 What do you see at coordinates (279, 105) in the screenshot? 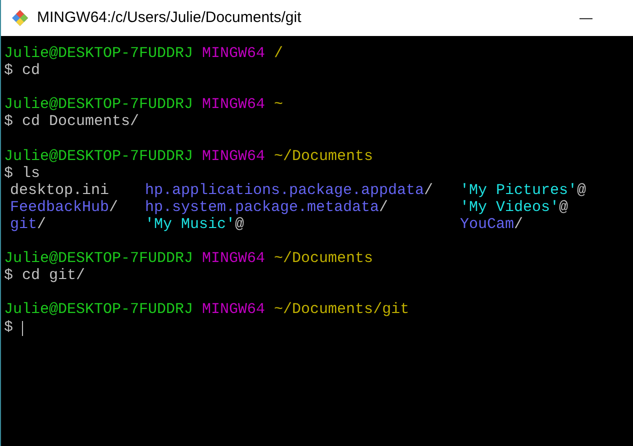
I see `prompt-path: ~` at bounding box center [279, 105].